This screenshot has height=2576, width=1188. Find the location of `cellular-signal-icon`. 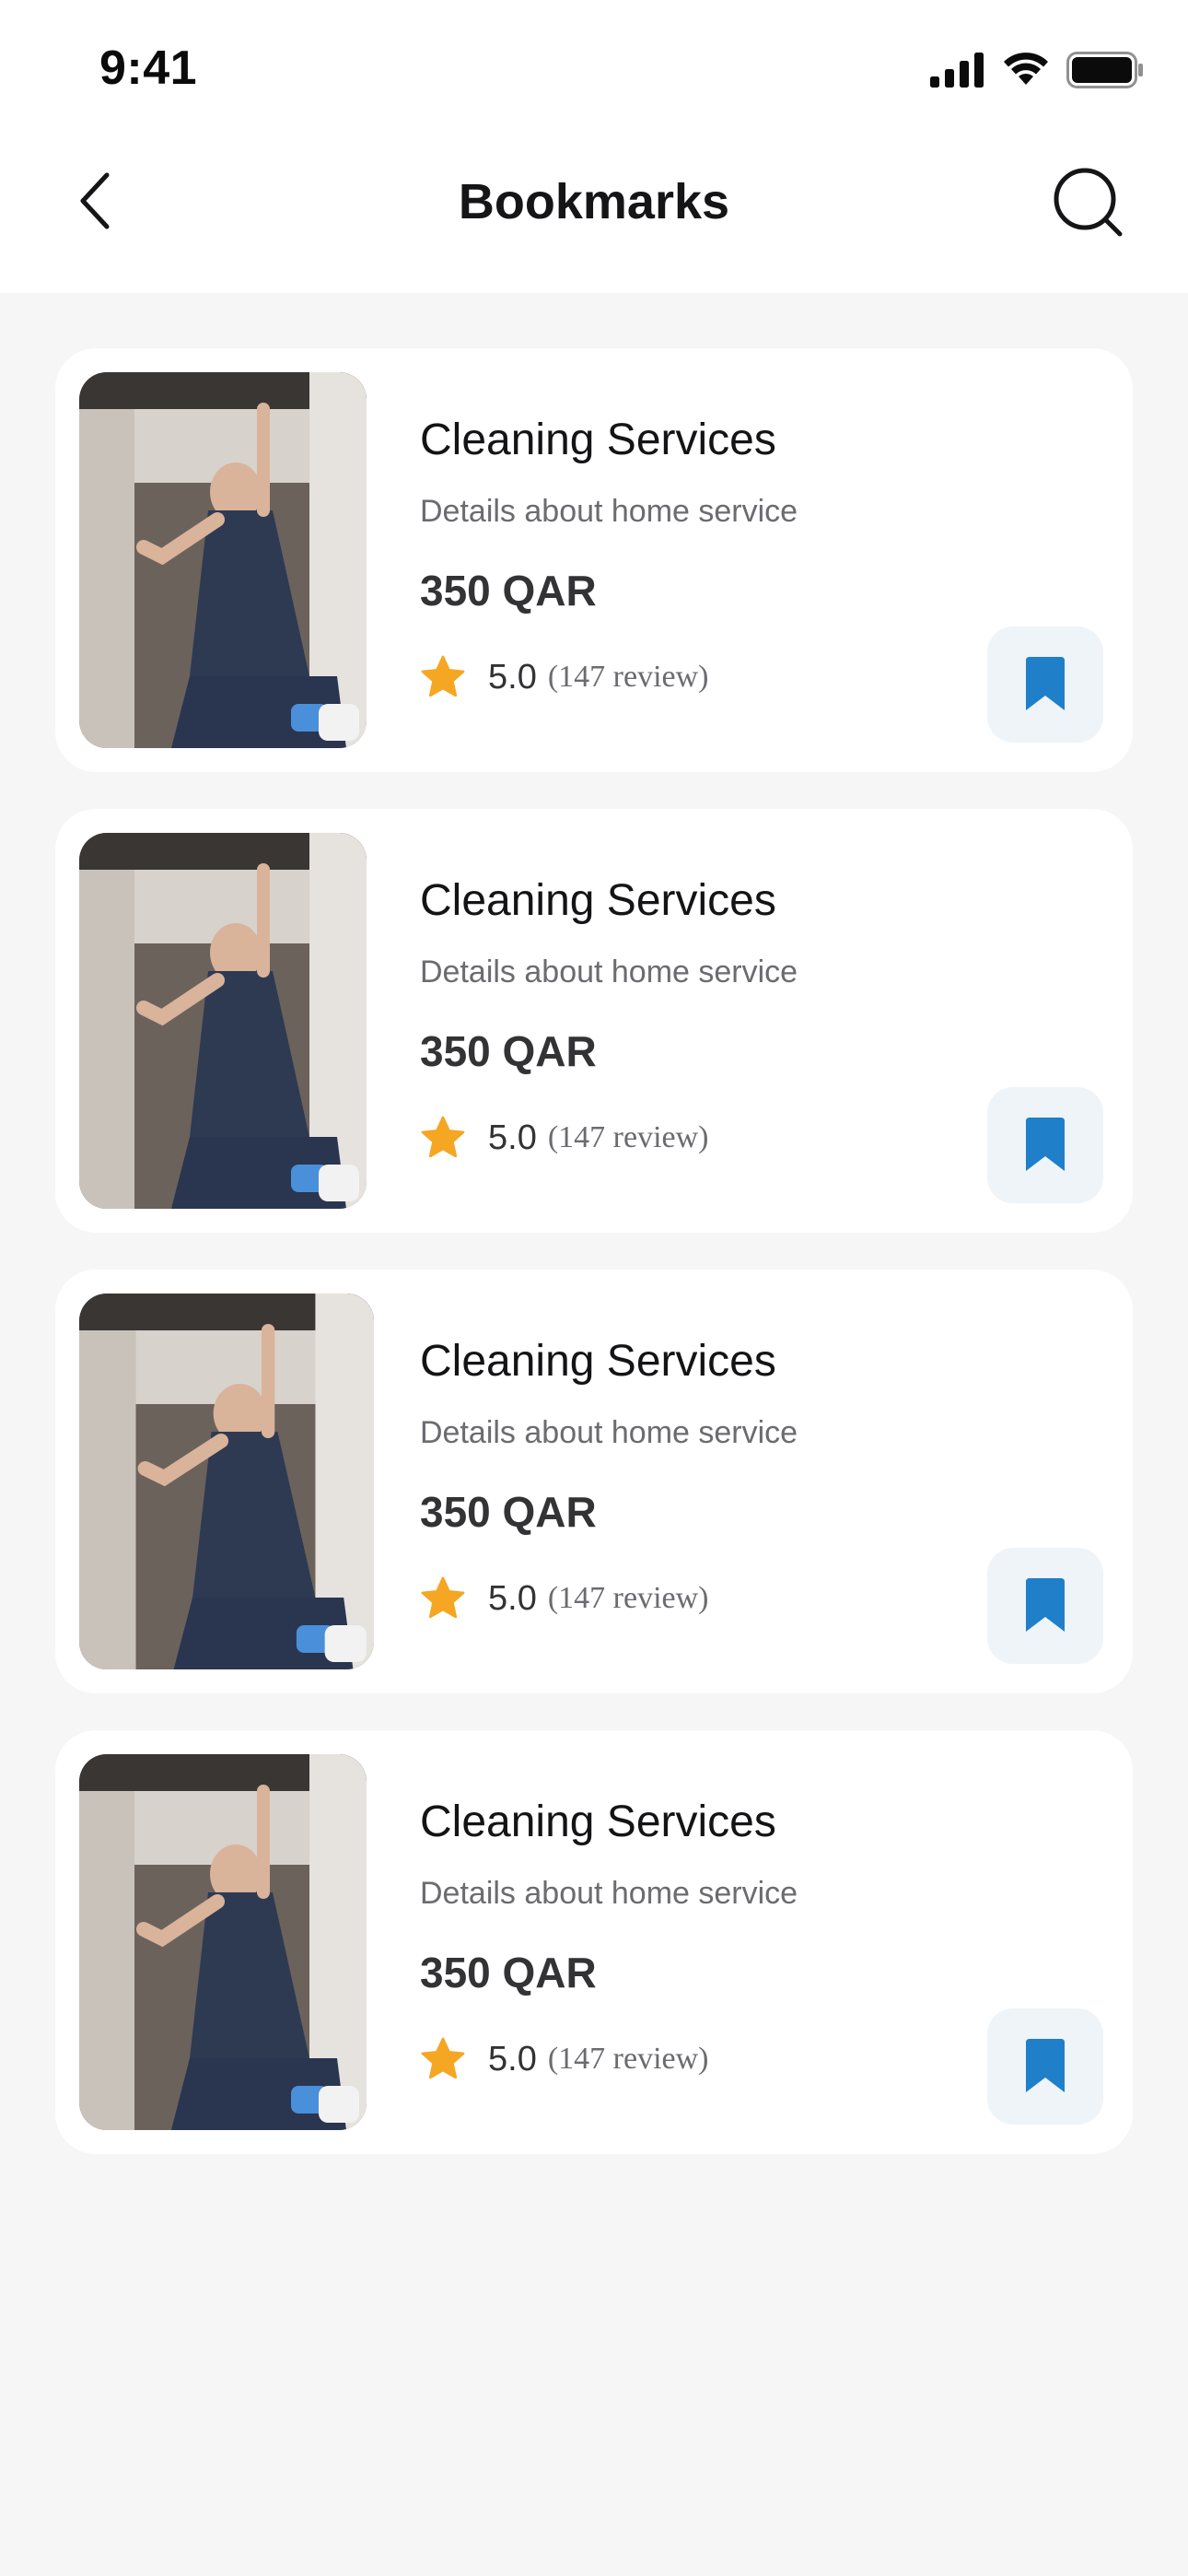

cellular-signal-icon is located at coordinates (957, 70).